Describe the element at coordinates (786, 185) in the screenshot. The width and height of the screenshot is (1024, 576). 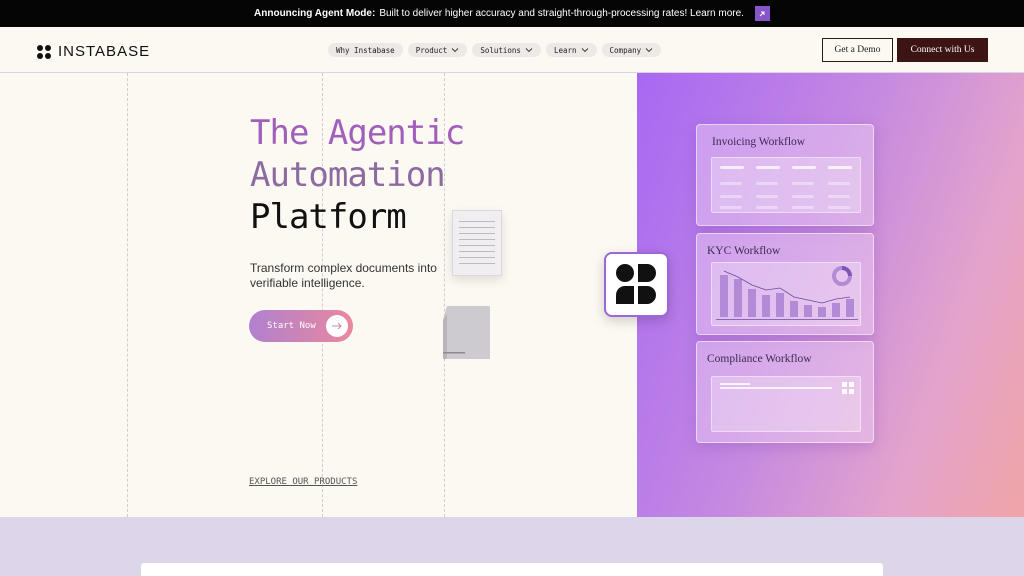
I see `invoice-table` at that location.